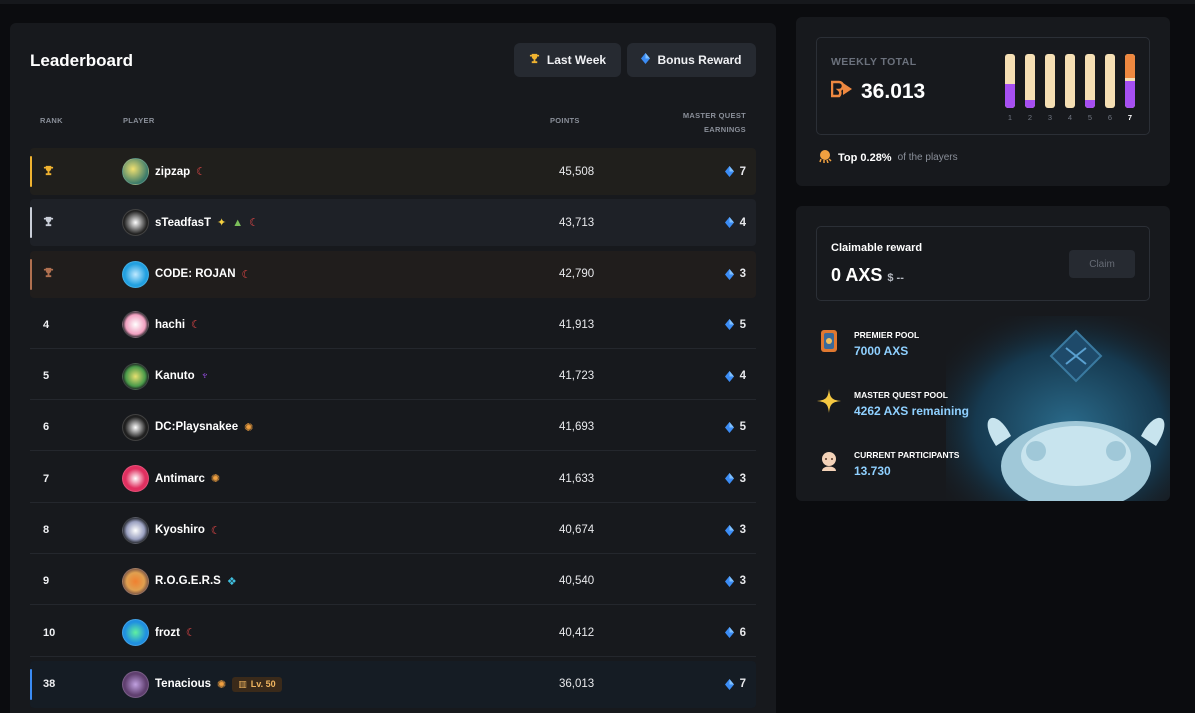  Describe the element at coordinates (1090, 88) in the screenshot. I see `day-bar-5: 5` at that location.